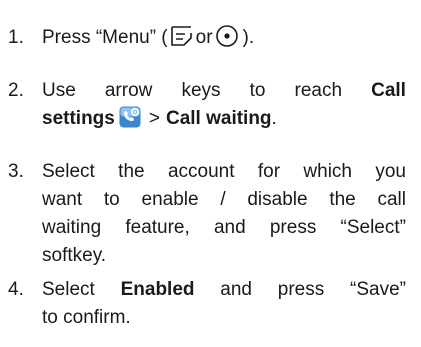 This screenshot has width=421, height=347. I want to click on step-line: Use arrow keys to reach Call, so click(224, 91).